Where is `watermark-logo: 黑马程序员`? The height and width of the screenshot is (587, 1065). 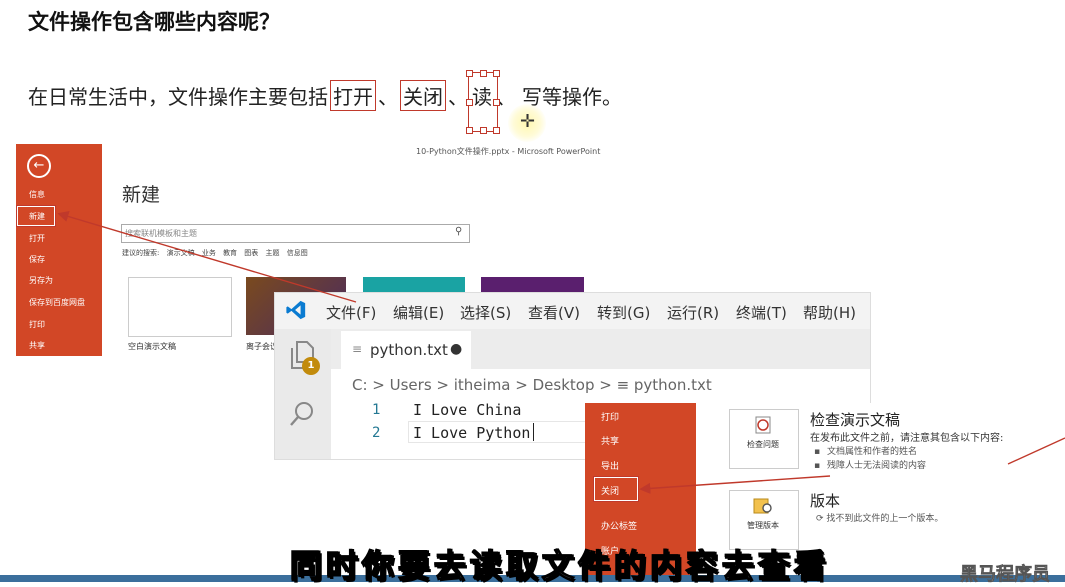 watermark-logo: 黑马程序员 is located at coordinates (1005, 575).